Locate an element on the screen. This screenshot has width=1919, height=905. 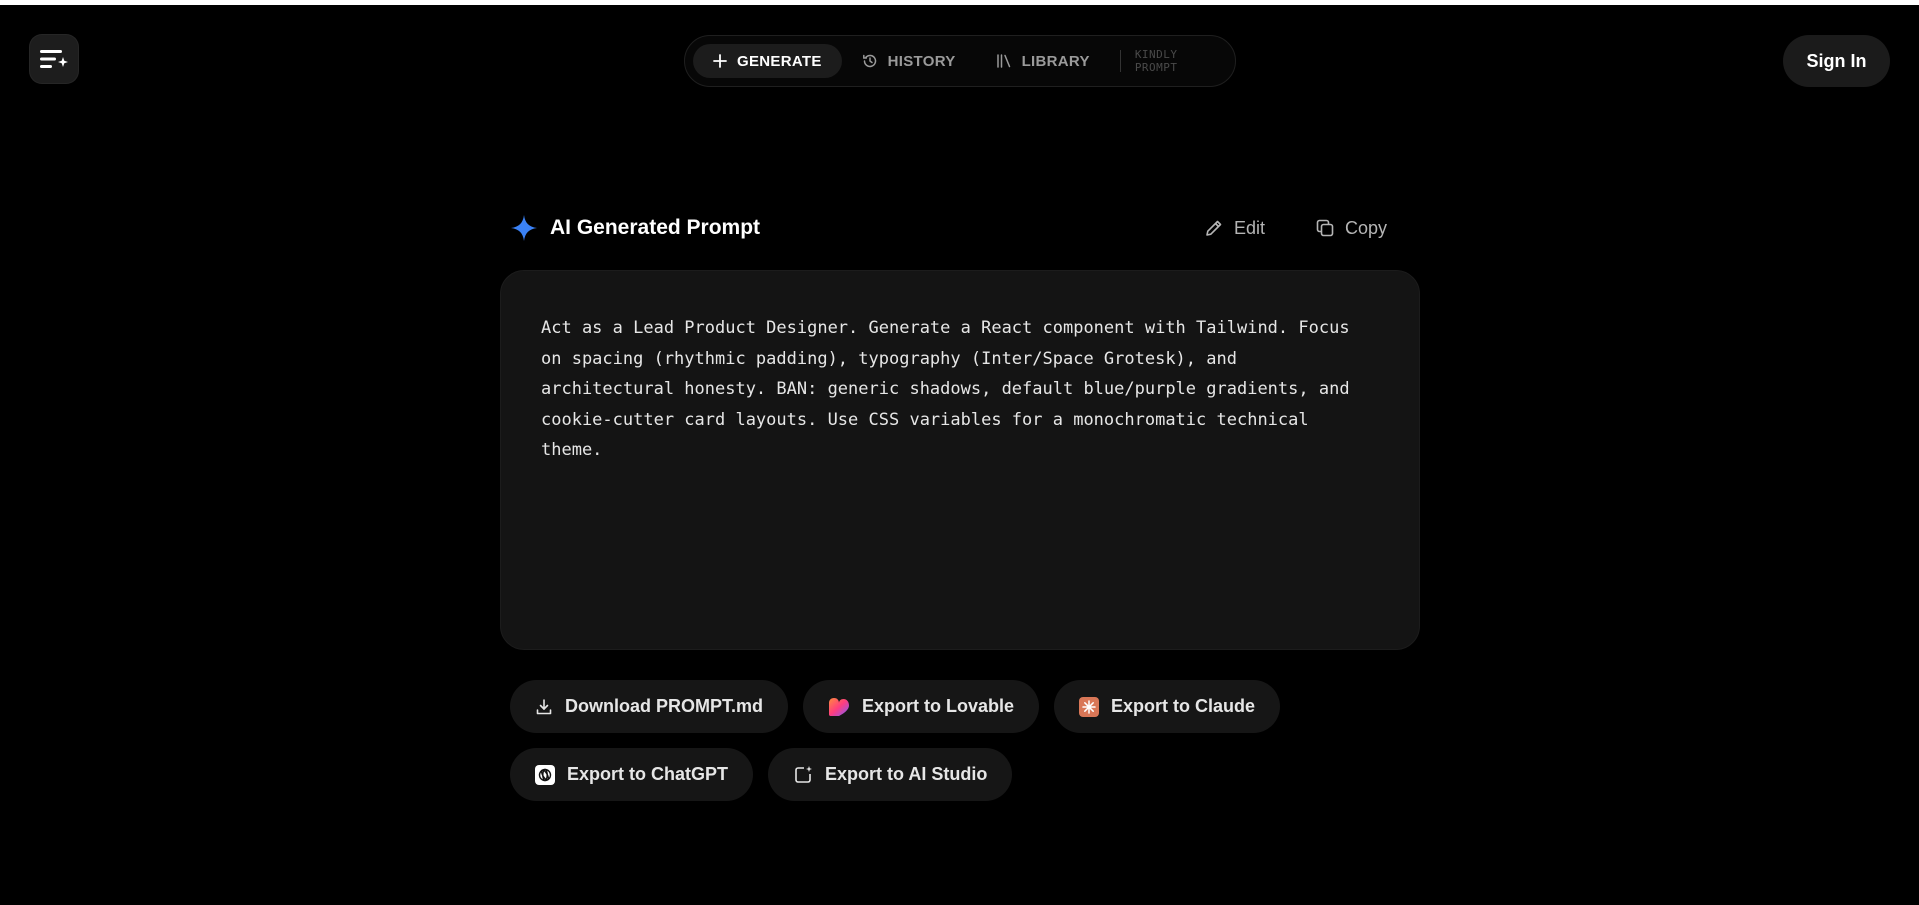
pencil-icon is located at coordinates (1214, 228).